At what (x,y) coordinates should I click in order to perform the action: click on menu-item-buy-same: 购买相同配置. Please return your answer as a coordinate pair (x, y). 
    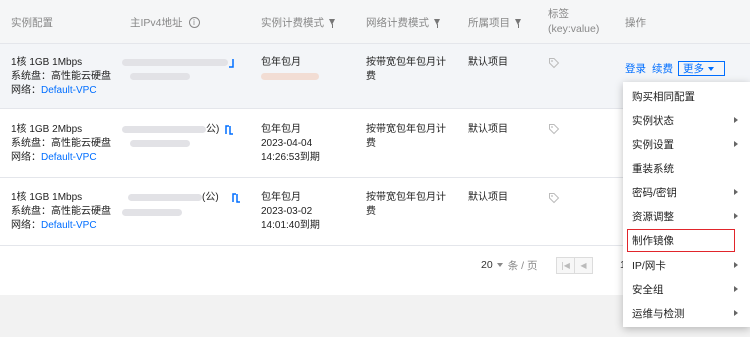
    Looking at the image, I should click on (686, 96).